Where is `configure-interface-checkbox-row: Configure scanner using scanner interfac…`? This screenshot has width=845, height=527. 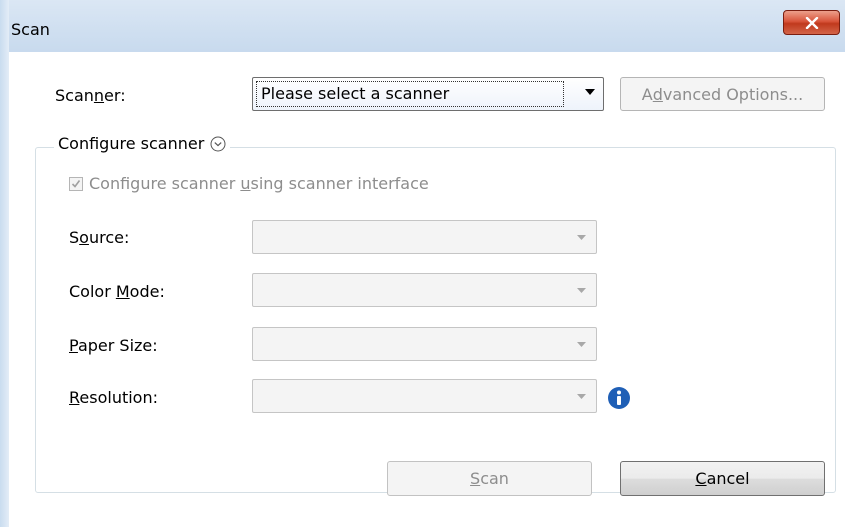
configure-interface-checkbox-row: Configure scanner using scanner interfac… is located at coordinates (249, 183).